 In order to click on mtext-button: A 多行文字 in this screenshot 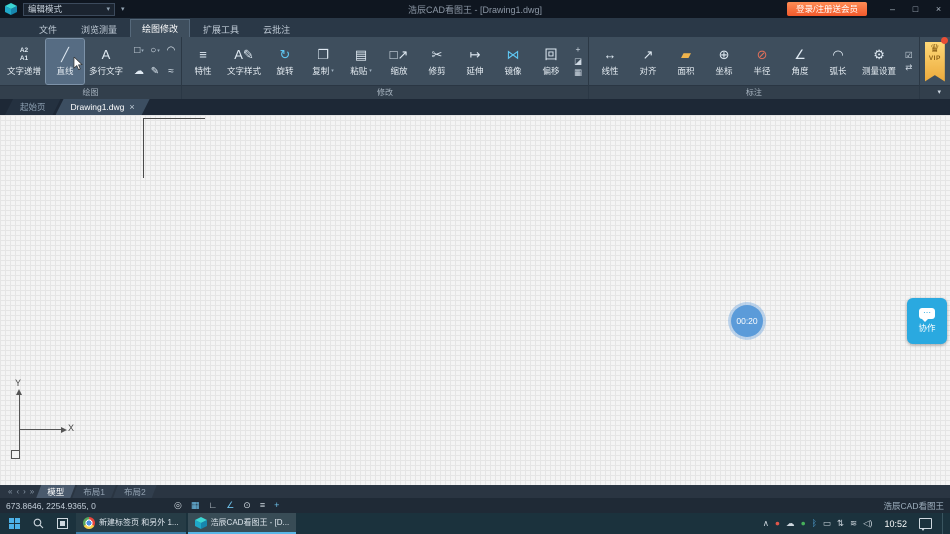, I will do `click(106, 61)`.